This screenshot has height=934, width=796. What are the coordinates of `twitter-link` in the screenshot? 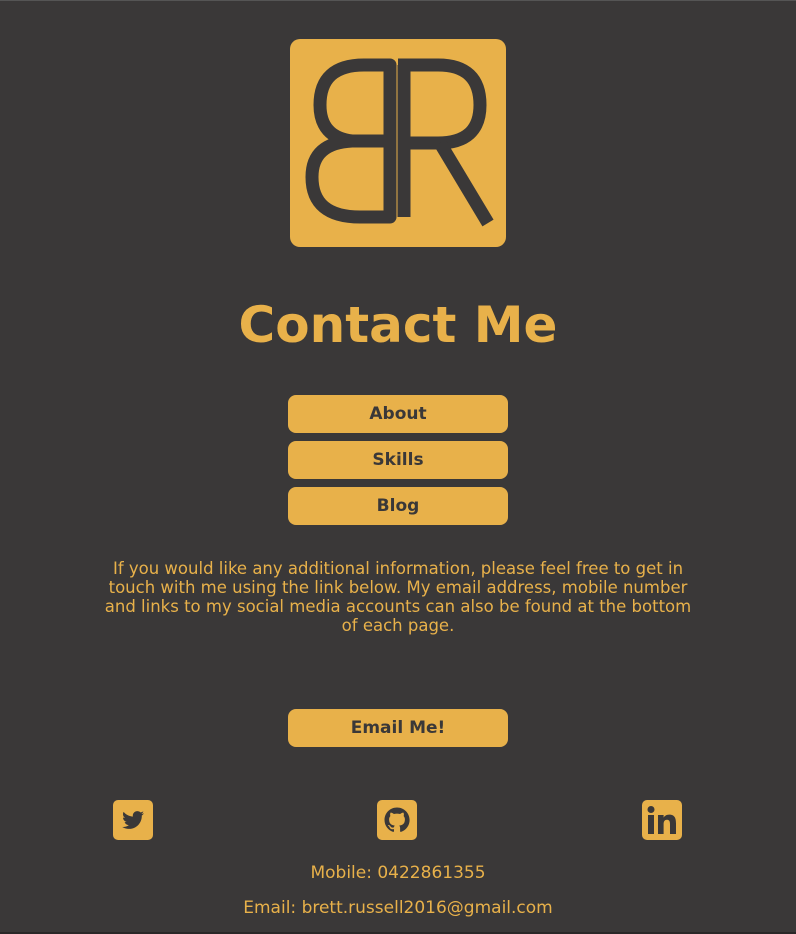 It's located at (133, 820).